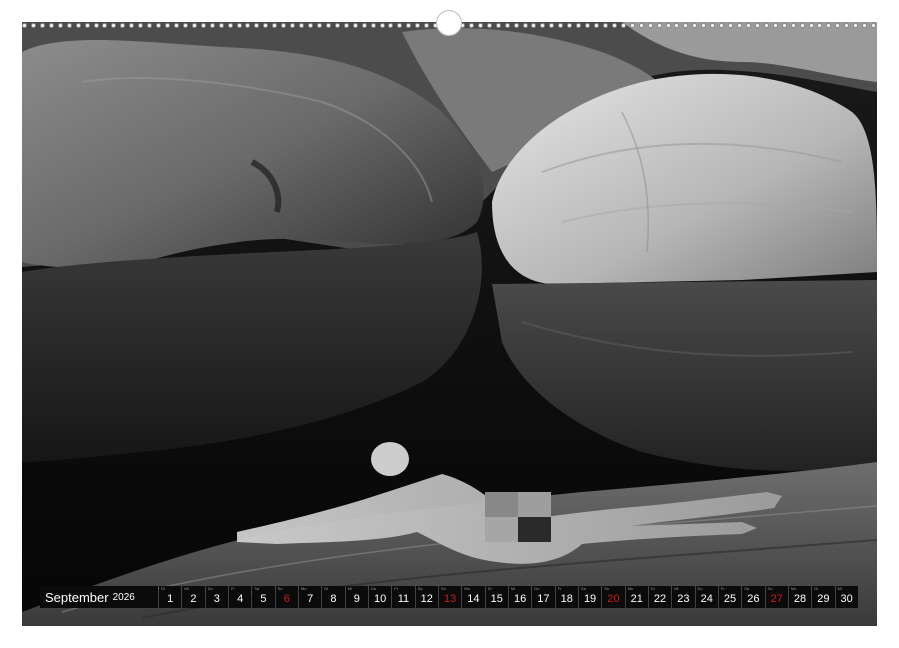 The width and height of the screenshot is (899, 648). I want to click on censor-mosaic, so click(518, 517).